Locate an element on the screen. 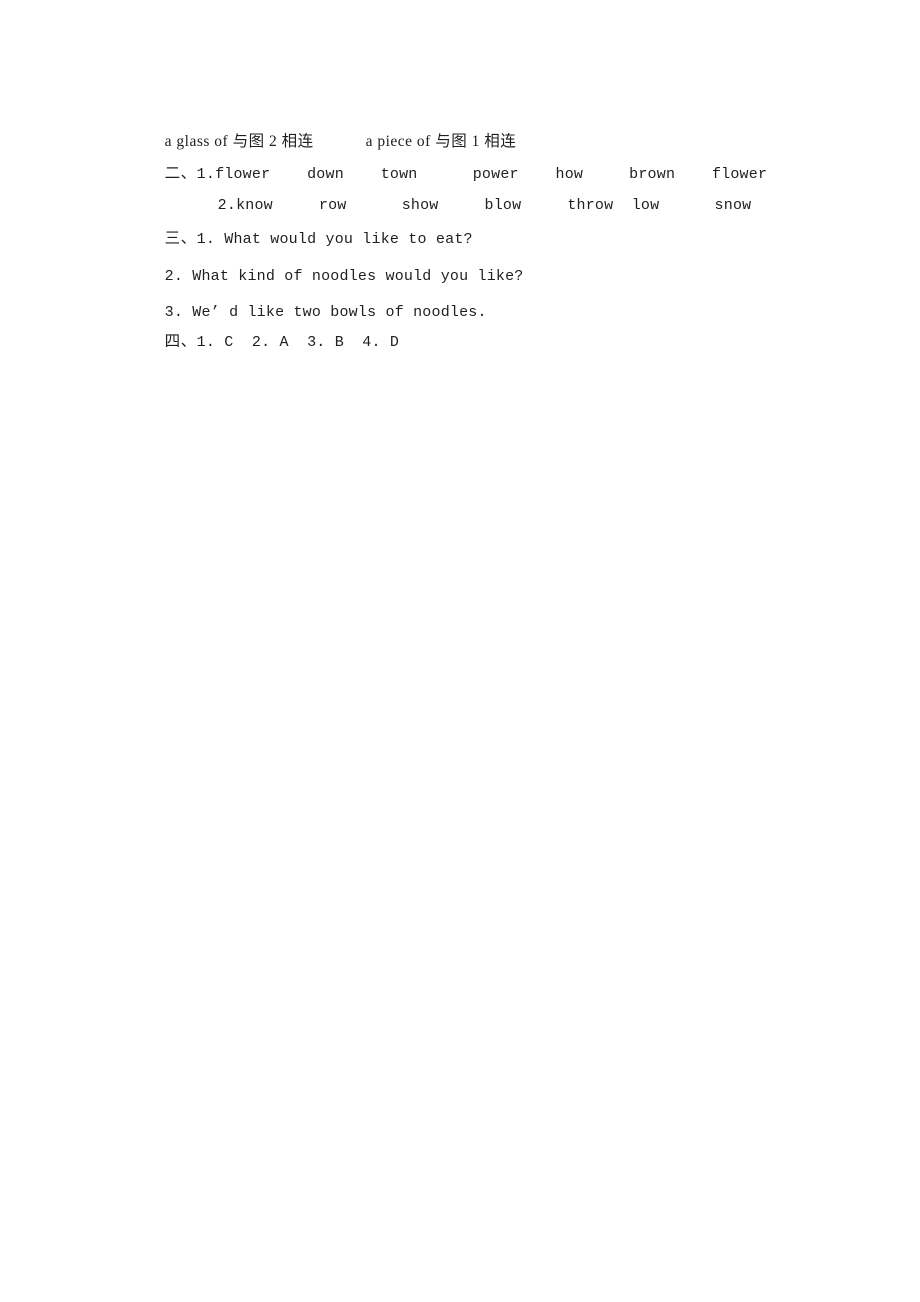 The width and height of the screenshot is (920, 1302). section-four-answers: 1. C 2. A 3. B 4. D is located at coordinates (298, 342).